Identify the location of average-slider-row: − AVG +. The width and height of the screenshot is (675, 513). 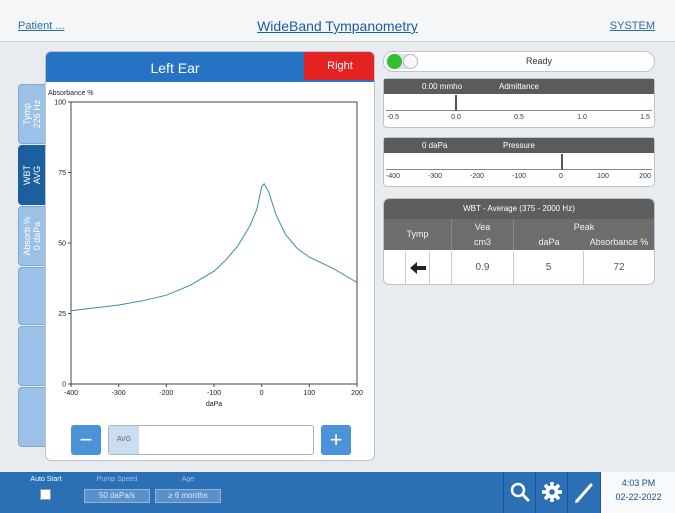
(211, 440).